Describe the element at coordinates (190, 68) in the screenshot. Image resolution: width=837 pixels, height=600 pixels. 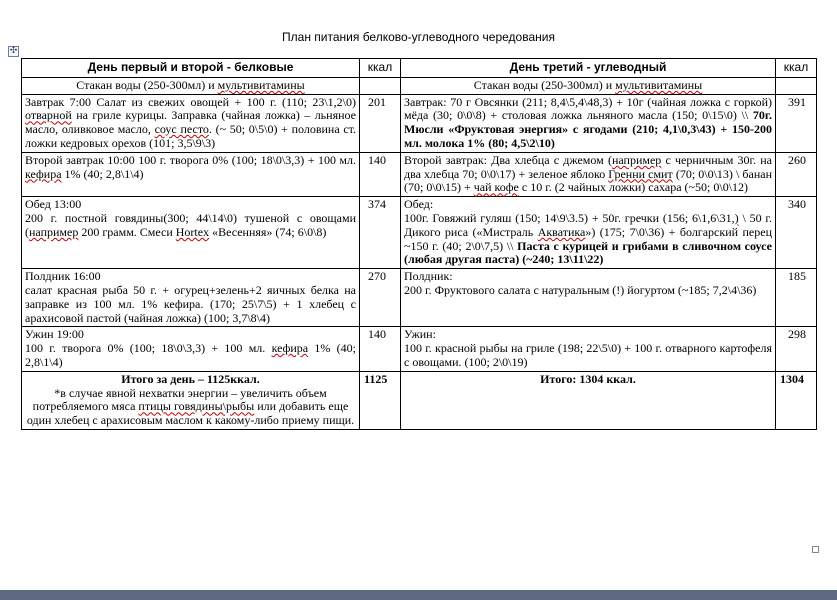
I see `header-protein-days: День первый и второй - белковые` at that location.